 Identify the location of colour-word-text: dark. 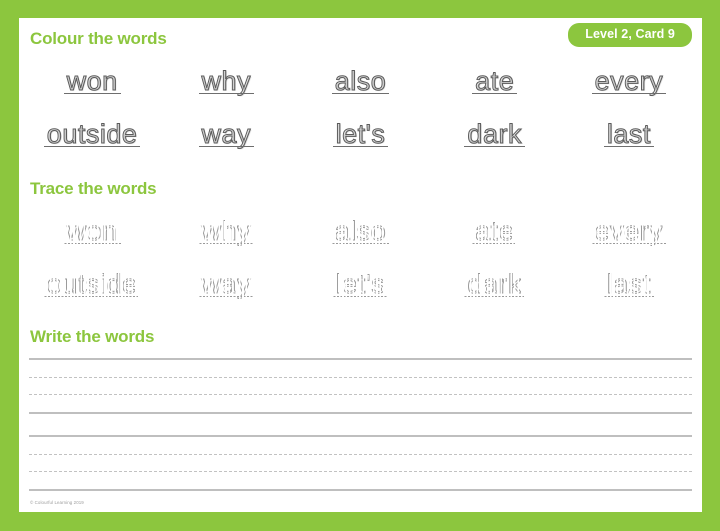
(494, 134).